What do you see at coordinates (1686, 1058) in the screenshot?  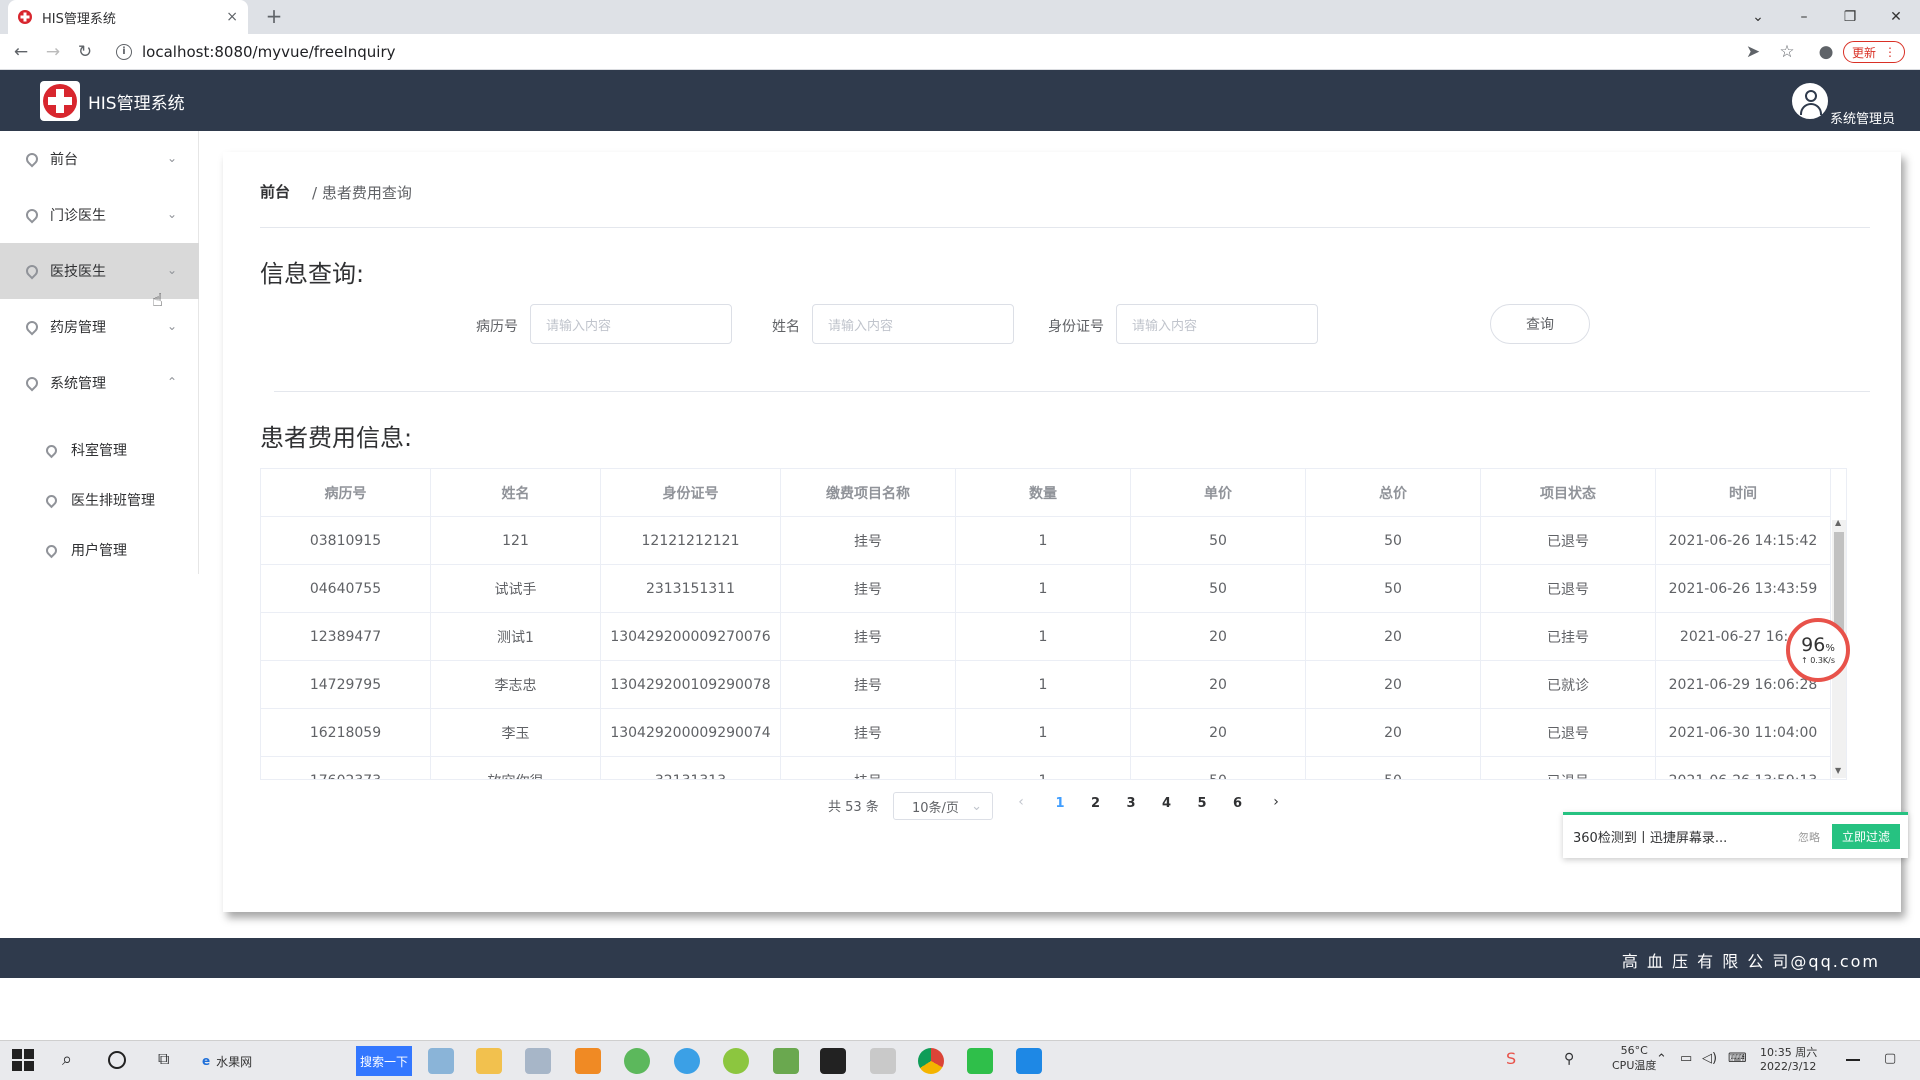 I see `network-icon: ▭` at bounding box center [1686, 1058].